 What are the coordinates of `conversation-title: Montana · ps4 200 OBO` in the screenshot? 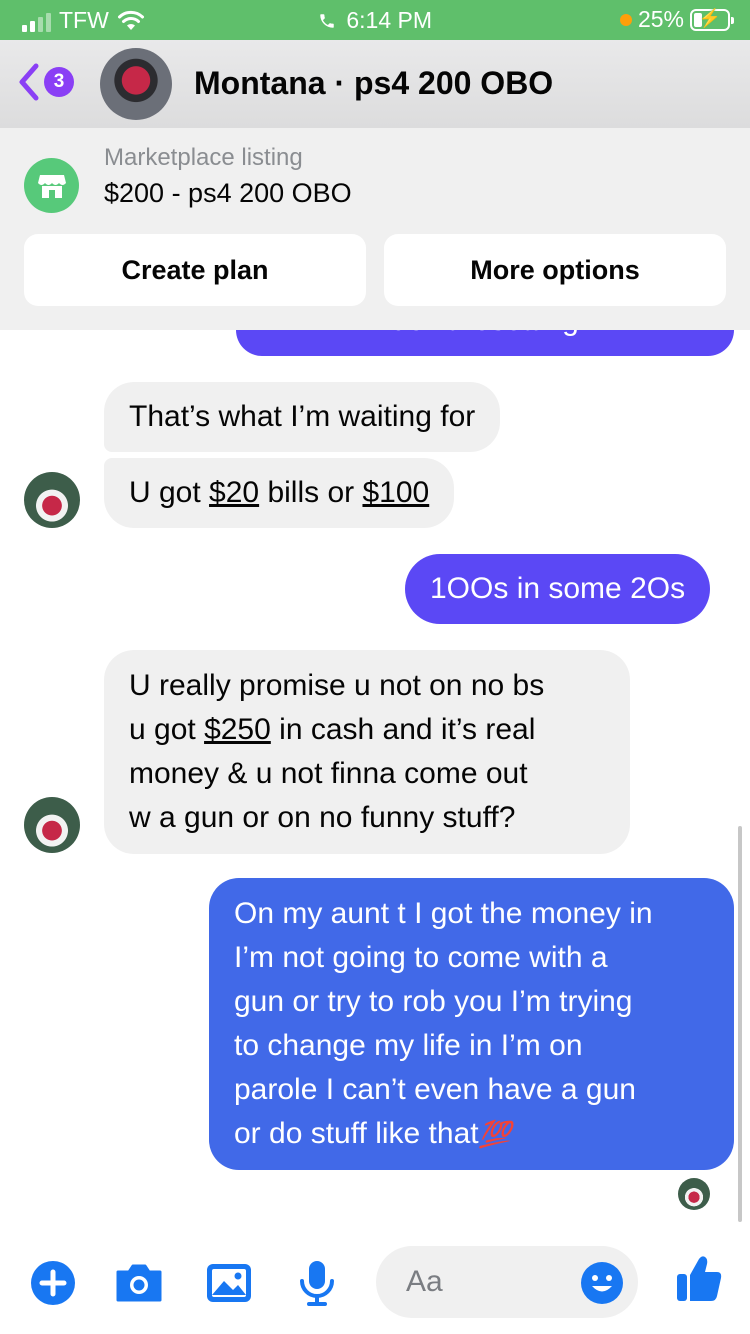 It's located at (373, 83).